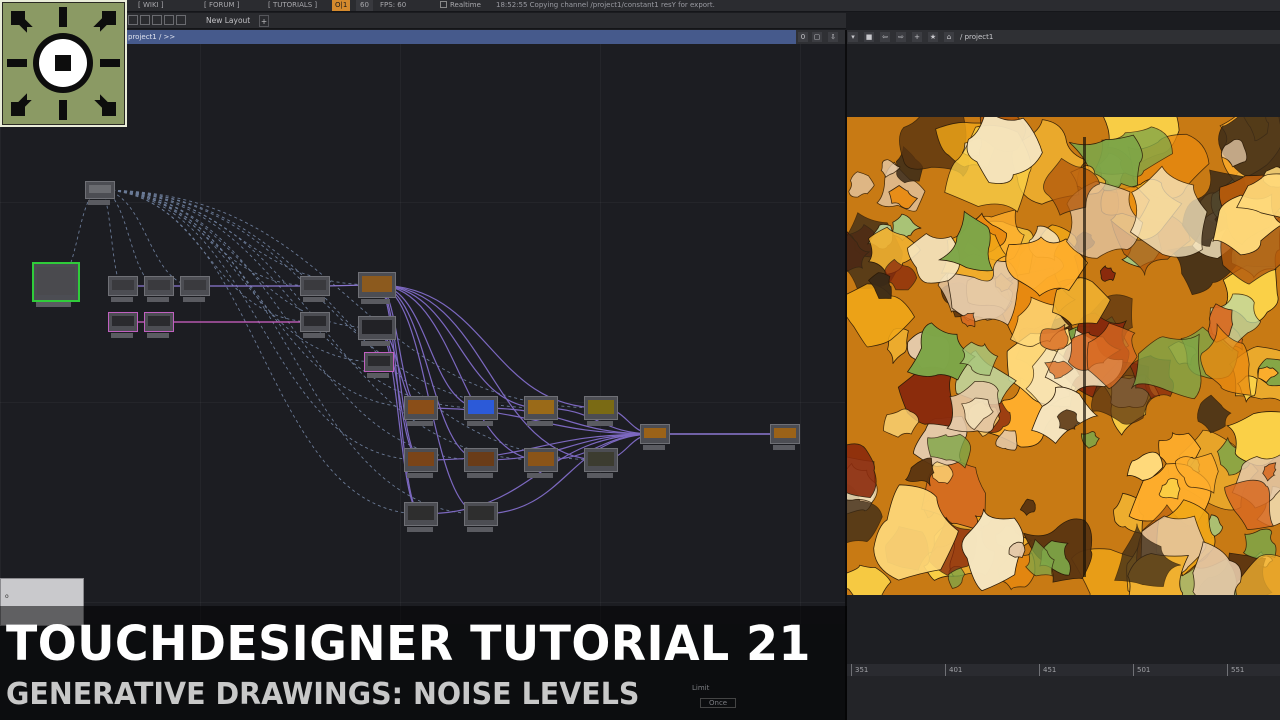 The image size is (1280, 720). I want to click on viewer-frame-button: ▢, so click(817, 37).